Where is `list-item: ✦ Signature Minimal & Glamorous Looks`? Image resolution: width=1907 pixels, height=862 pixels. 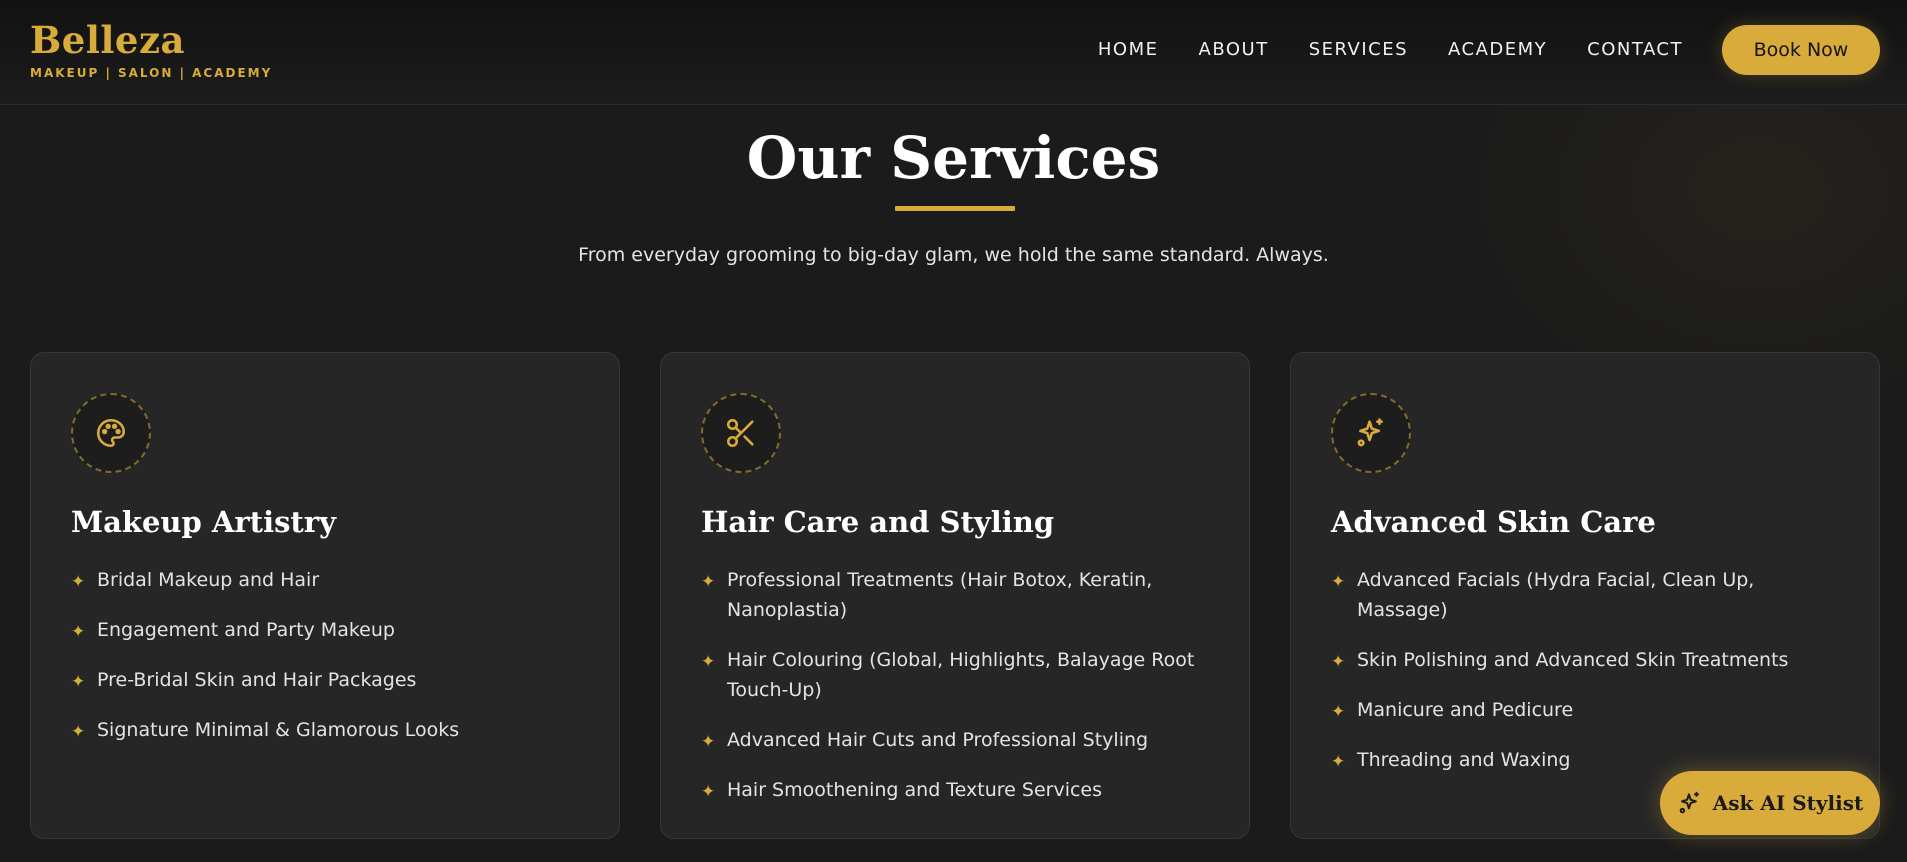
list-item: ✦ Signature Minimal & Glamorous Looks is located at coordinates (265, 730).